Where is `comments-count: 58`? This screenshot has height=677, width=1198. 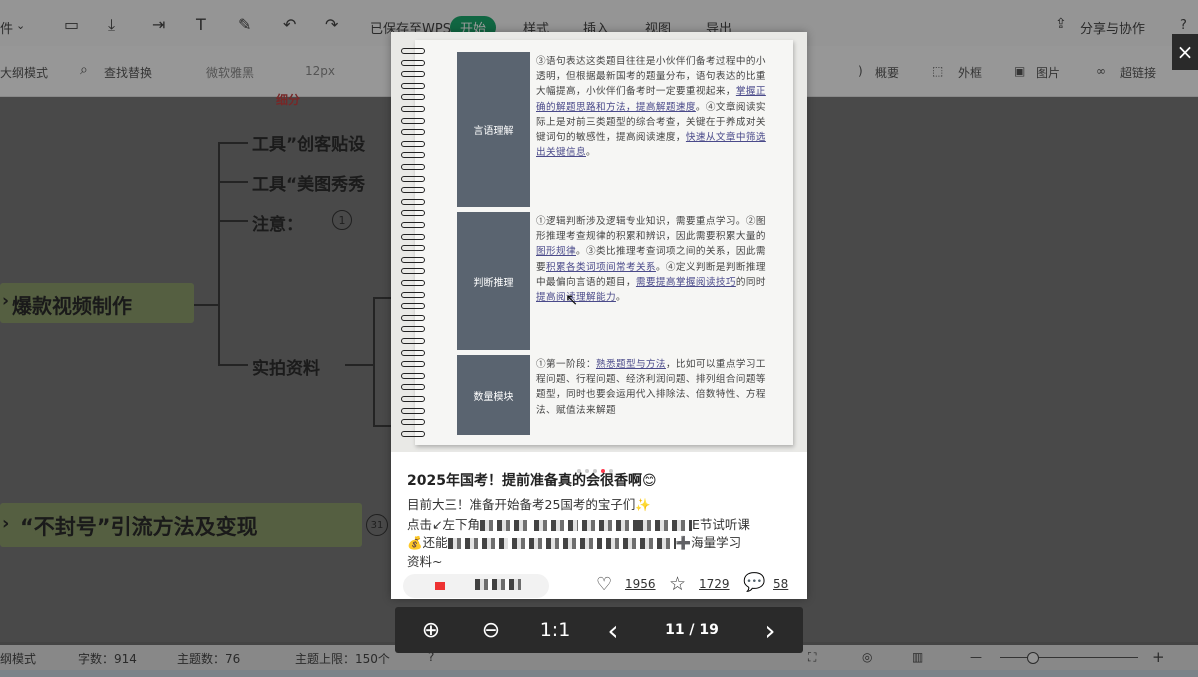 comments-count: 58 is located at coordinates (780, 584).